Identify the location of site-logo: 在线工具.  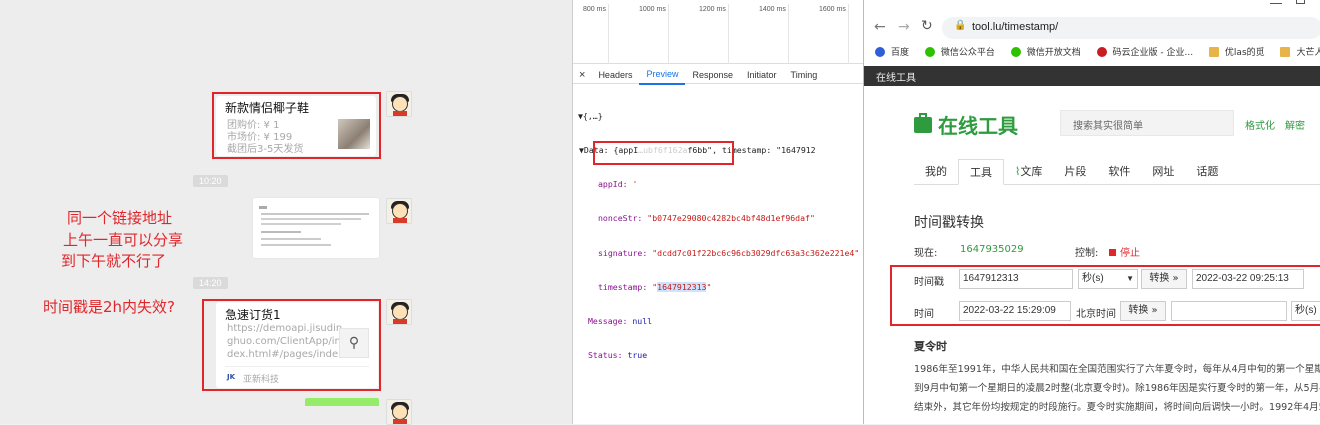
(966, 124).